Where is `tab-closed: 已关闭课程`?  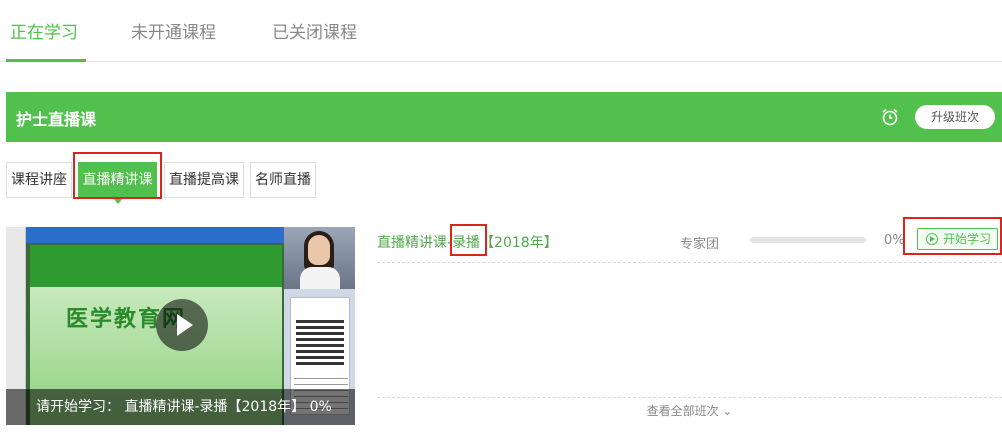 tab-closed: 已关闭课程 is located at coordinates (314, 30).